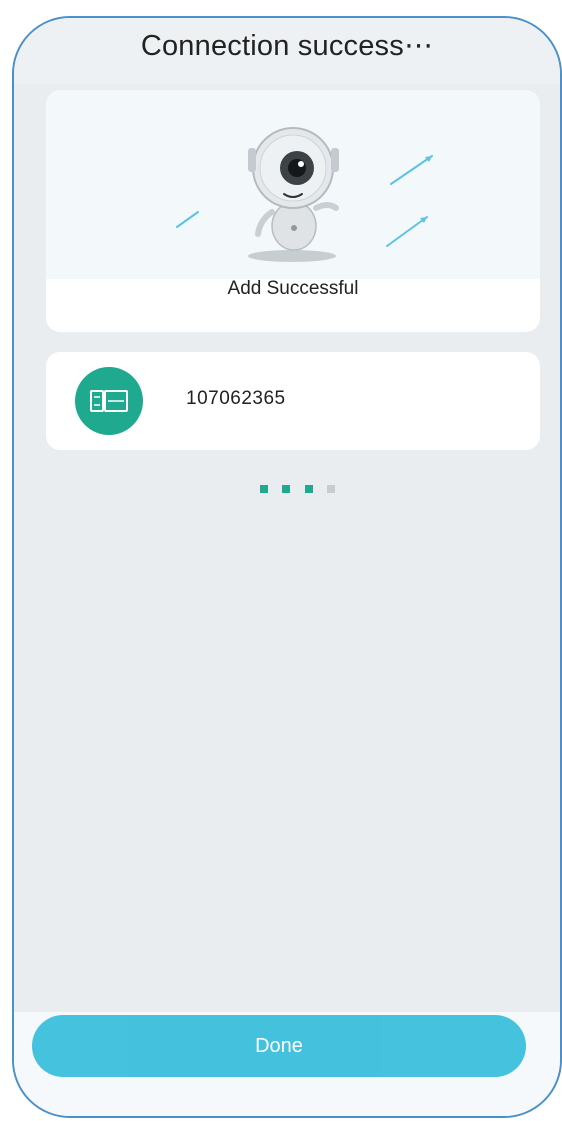 Image resolution: width=562 pixels, height=1121 pixels. Describe the element at coordinates (279, 1046) in the screenshot. I see `done-button: Done` at that location.